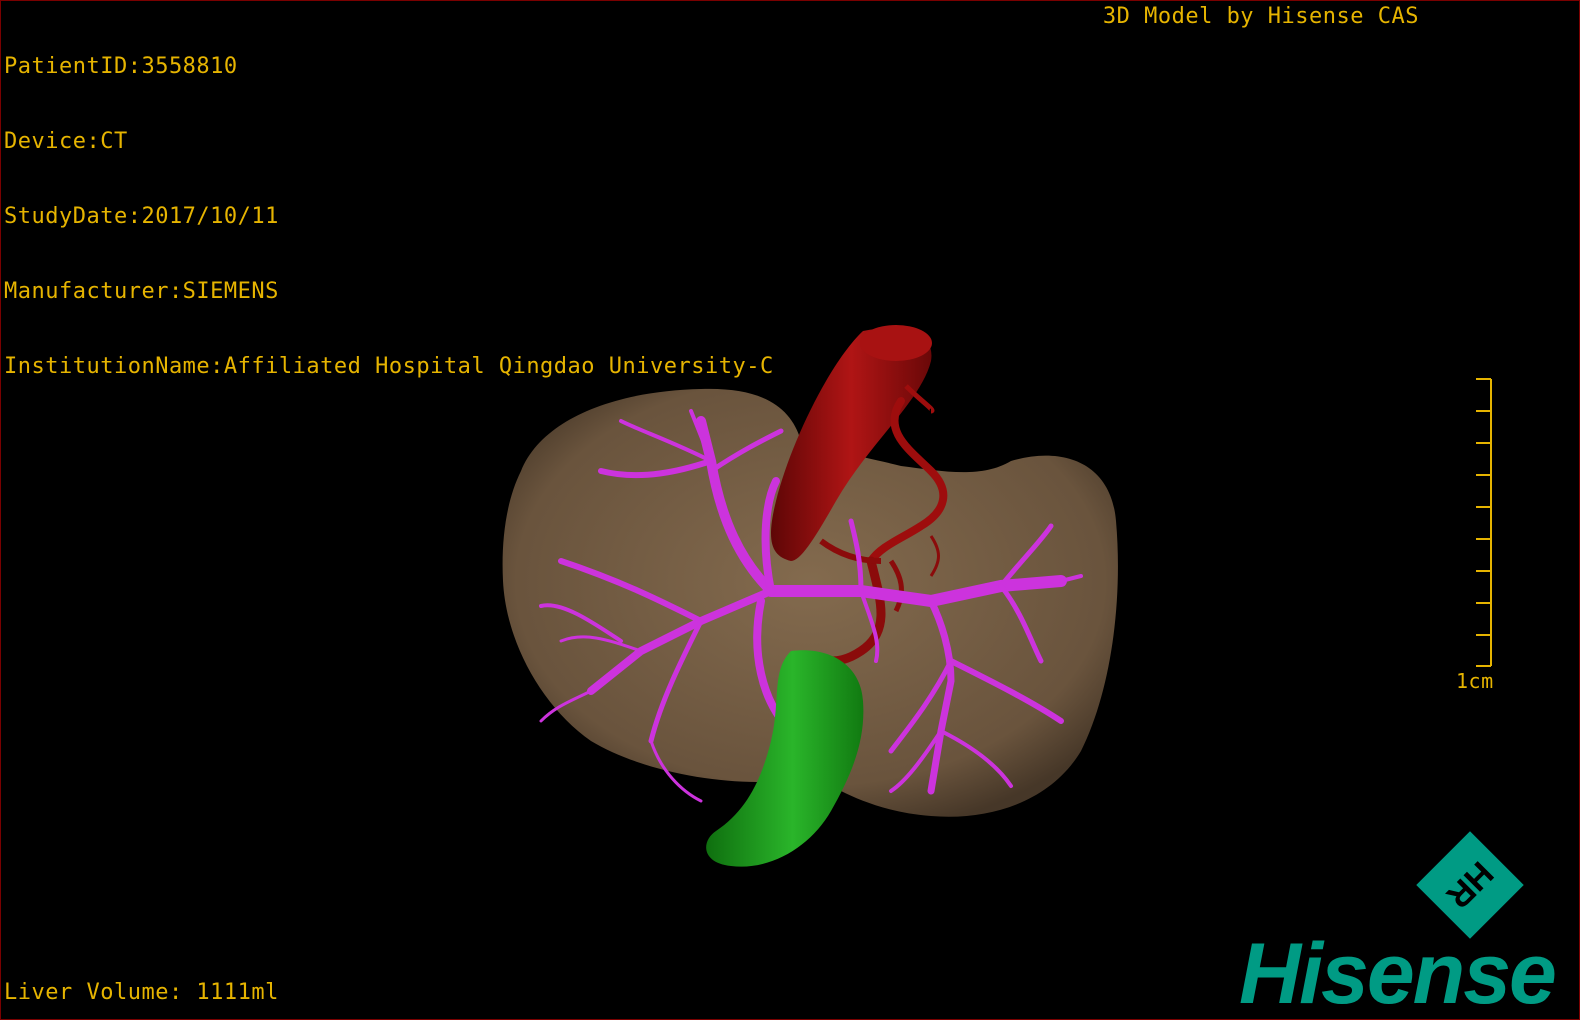 The height and width of the screenshot is (1020, 1580). Describe the element at coordinates (1484, 522) in the screenshot. I see `scale-bar` at that location.